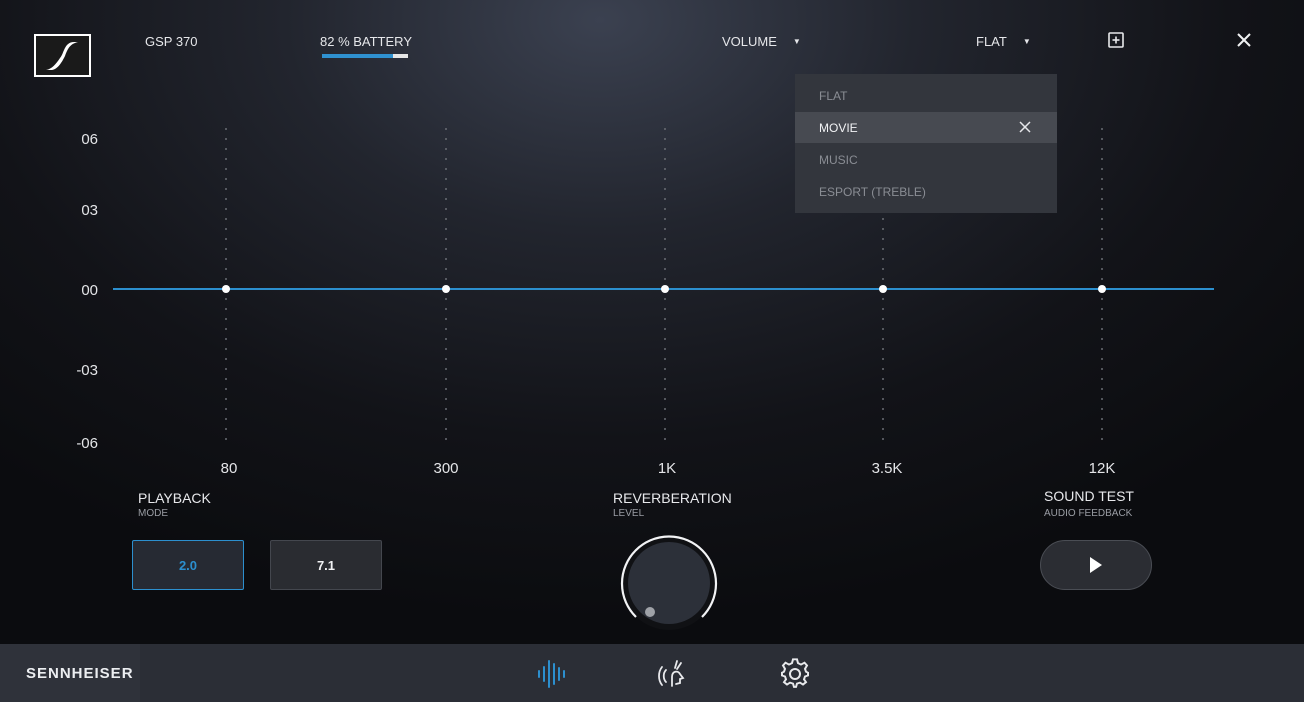  Describe the element at coordinates (838, 128) in the screenshot. I see `preset-option-label: MOVIE` at that location.